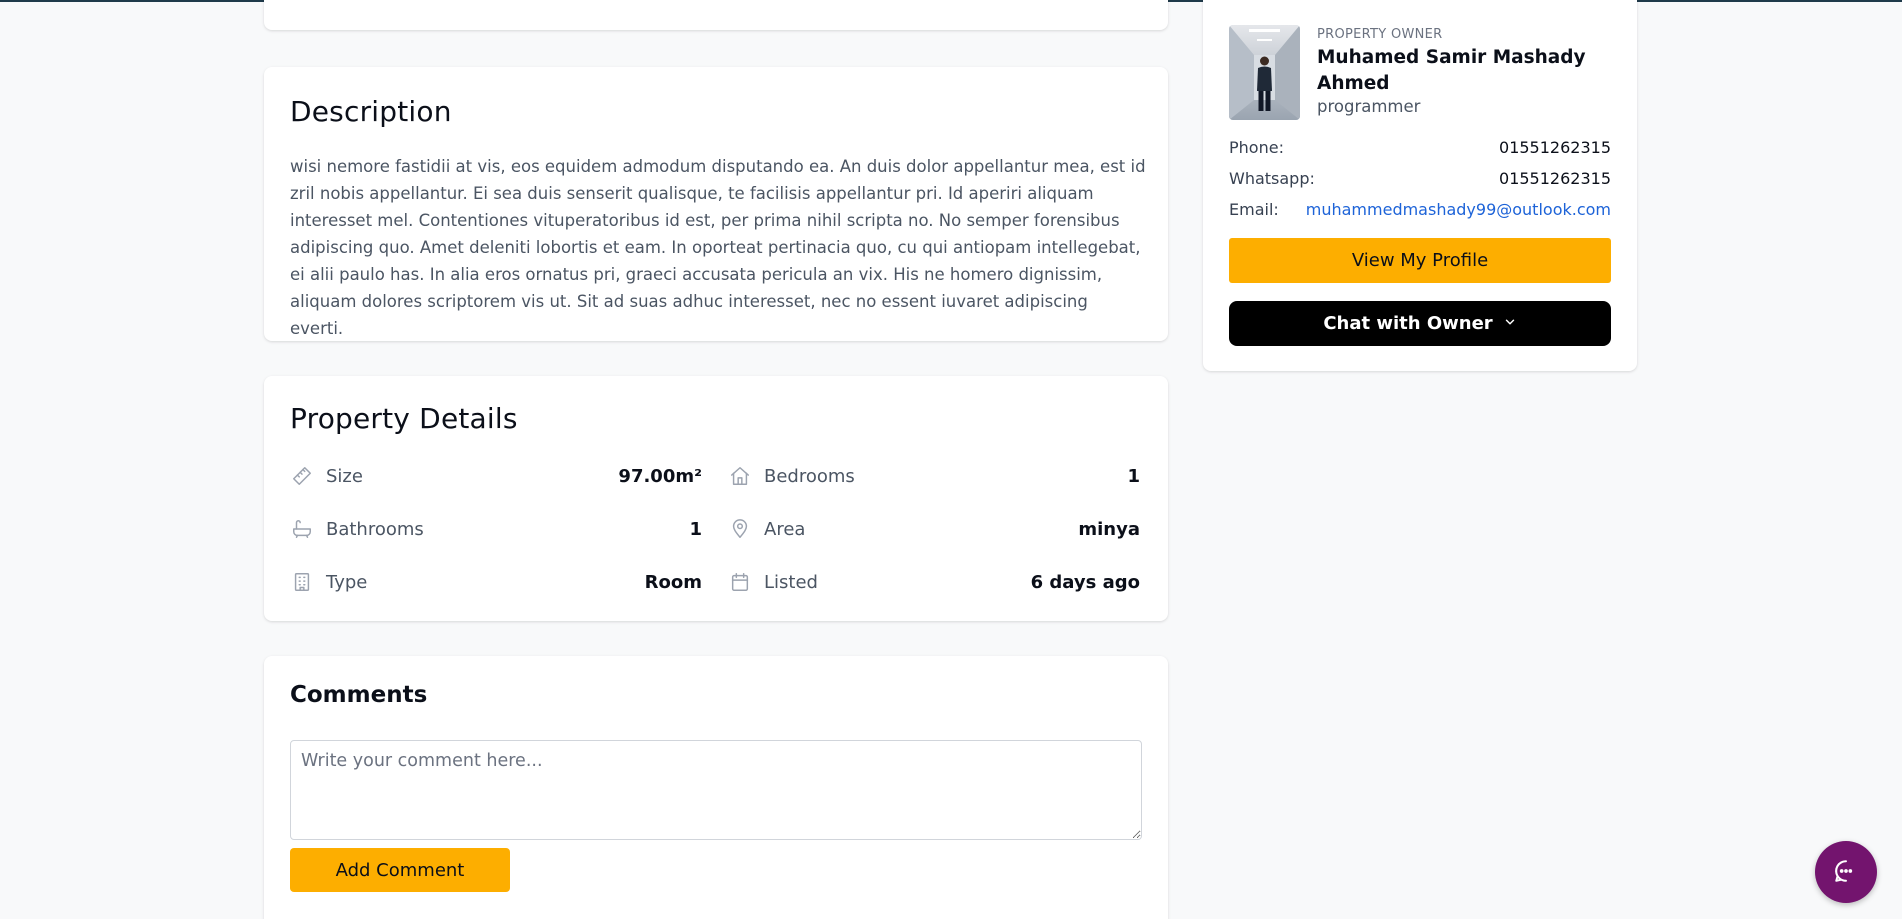 This screenshot has width=1902, height=919. Describe the element at coordinates (673, 582) in the screenshot. I see `detail-value: Room` at that location.